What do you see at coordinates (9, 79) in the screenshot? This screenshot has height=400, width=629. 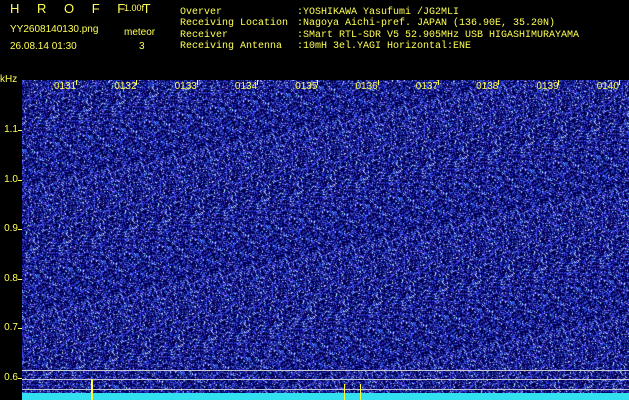 I see `y-axis-unit: kHz` at bounding box center [9, 79].